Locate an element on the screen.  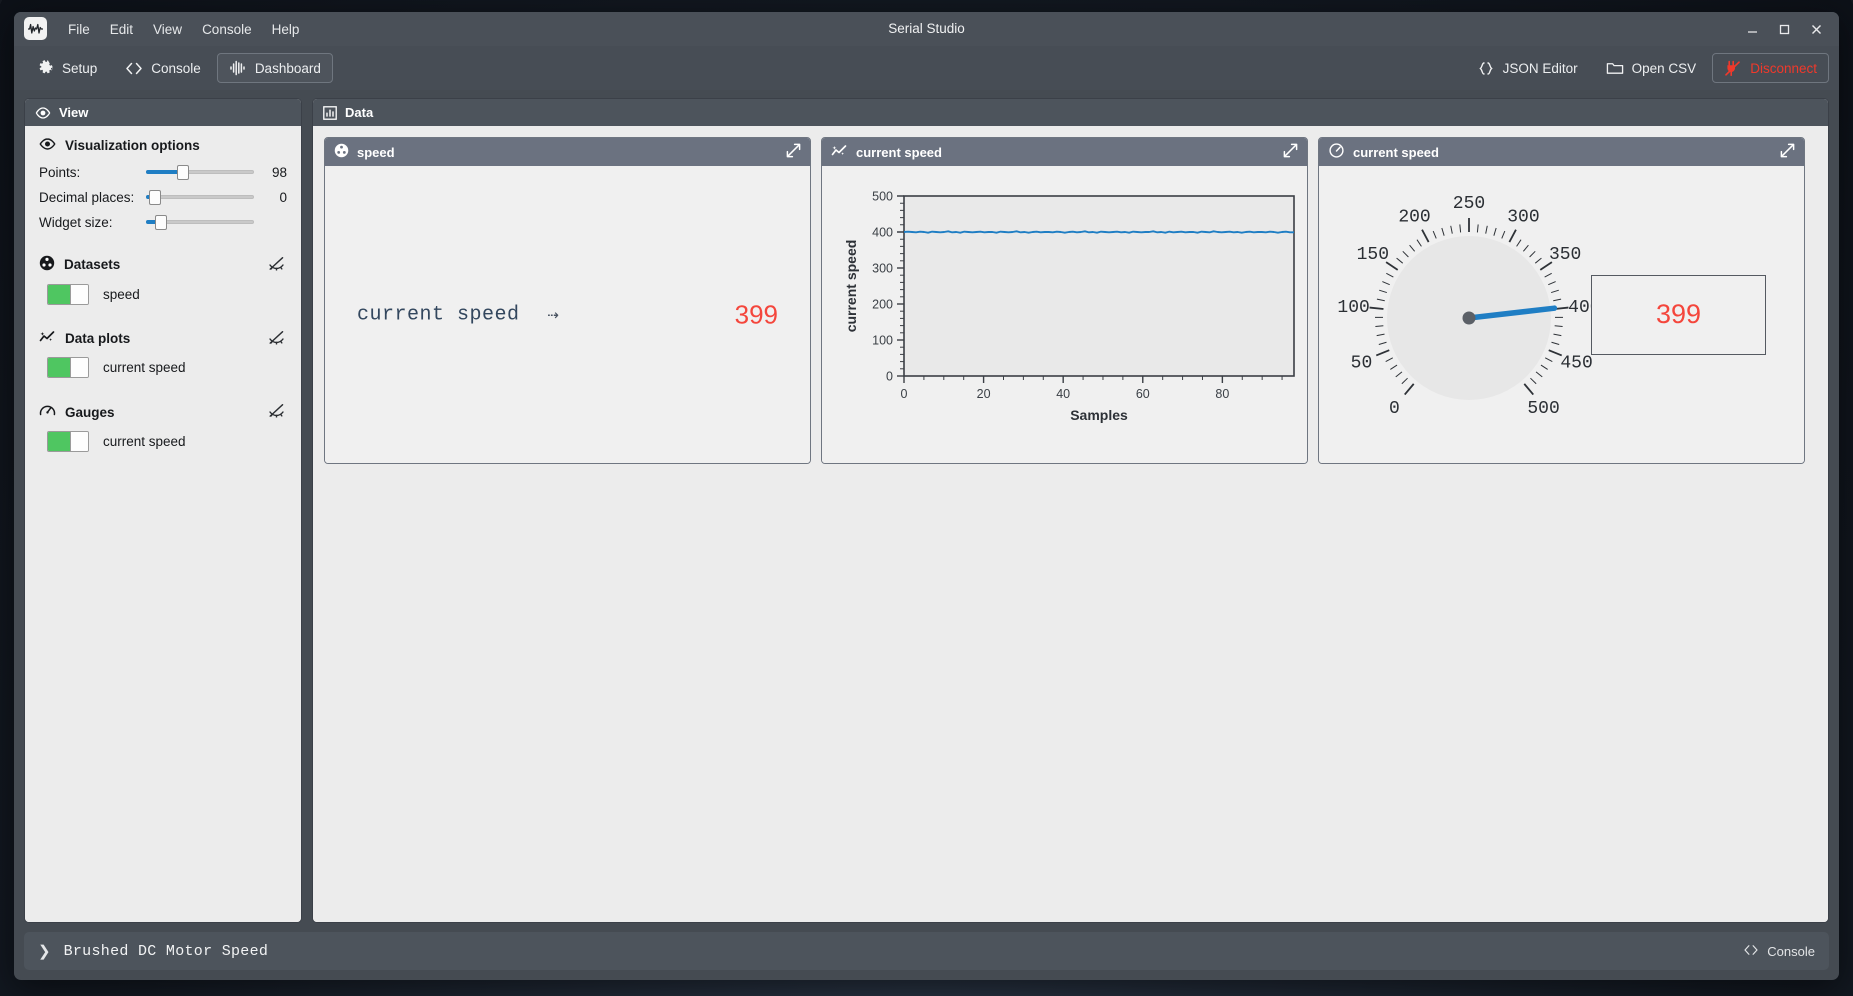
decimal-places-slider-knob is located at coordinates (154, 197).